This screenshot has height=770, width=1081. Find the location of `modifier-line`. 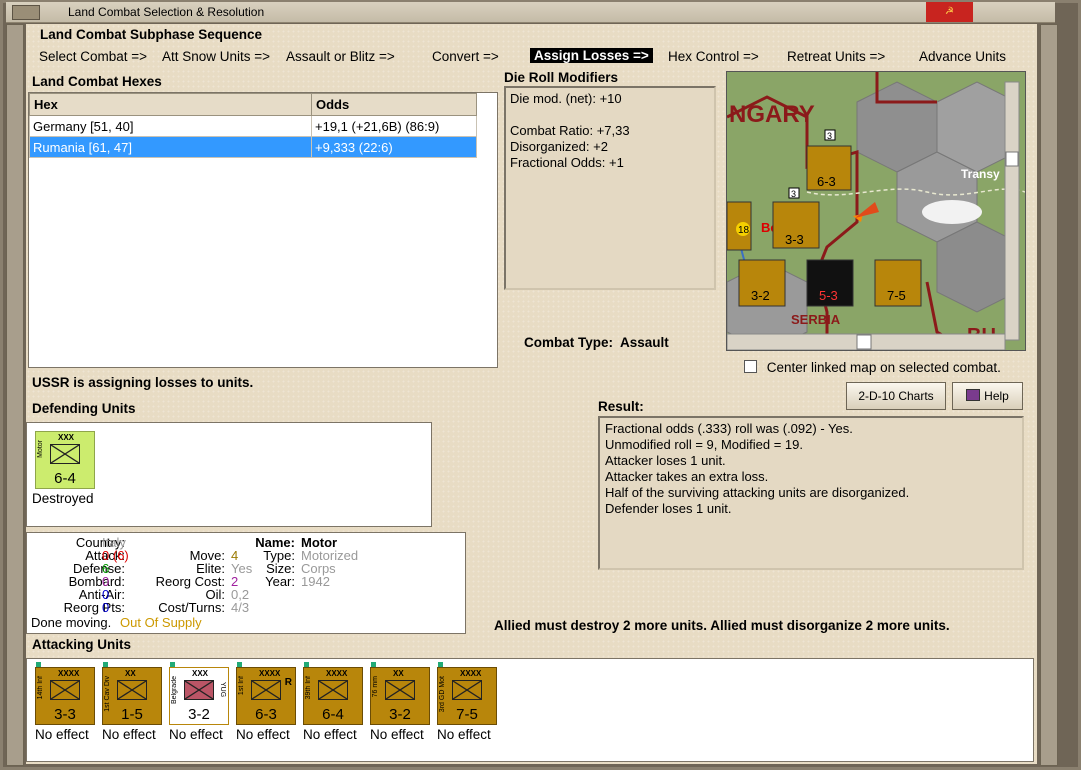

modifier-line is located at coordinates (610, 115).